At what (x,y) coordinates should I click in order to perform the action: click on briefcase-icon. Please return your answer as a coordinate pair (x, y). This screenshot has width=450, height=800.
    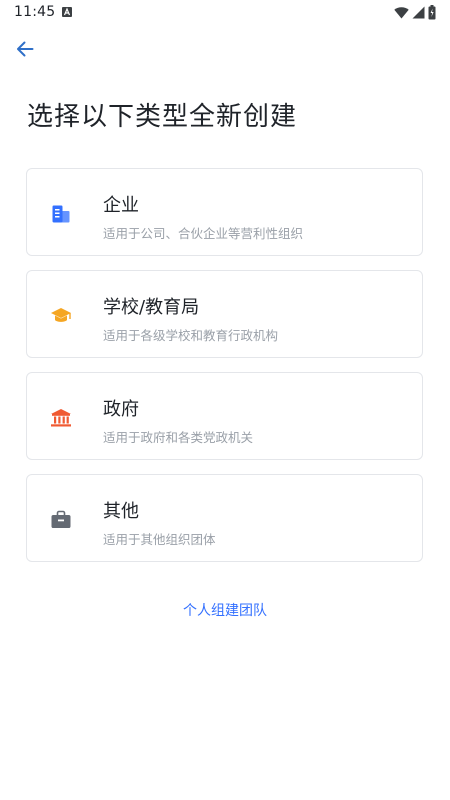
    Looking at the image, I should click on (61, 520).